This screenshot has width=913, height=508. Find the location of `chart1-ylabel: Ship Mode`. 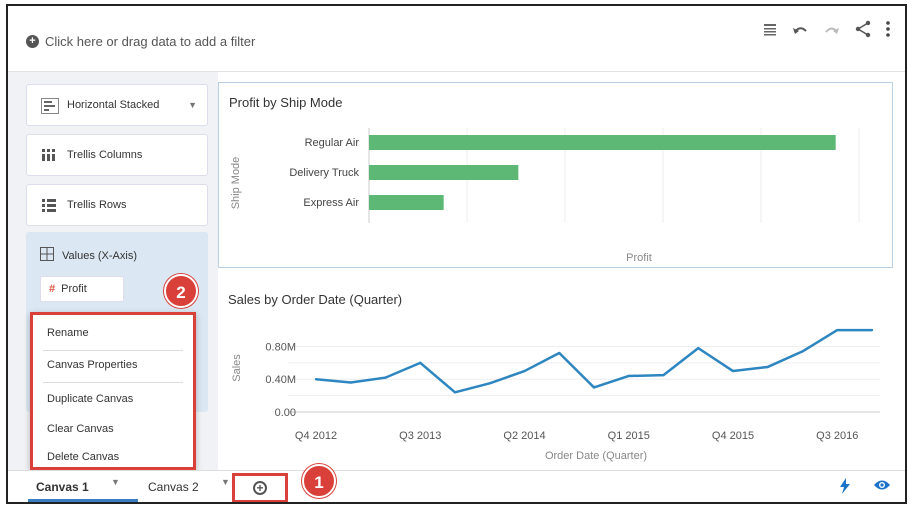

chart1-ylabel: Ship Mode is located at coordinates (236, 183).